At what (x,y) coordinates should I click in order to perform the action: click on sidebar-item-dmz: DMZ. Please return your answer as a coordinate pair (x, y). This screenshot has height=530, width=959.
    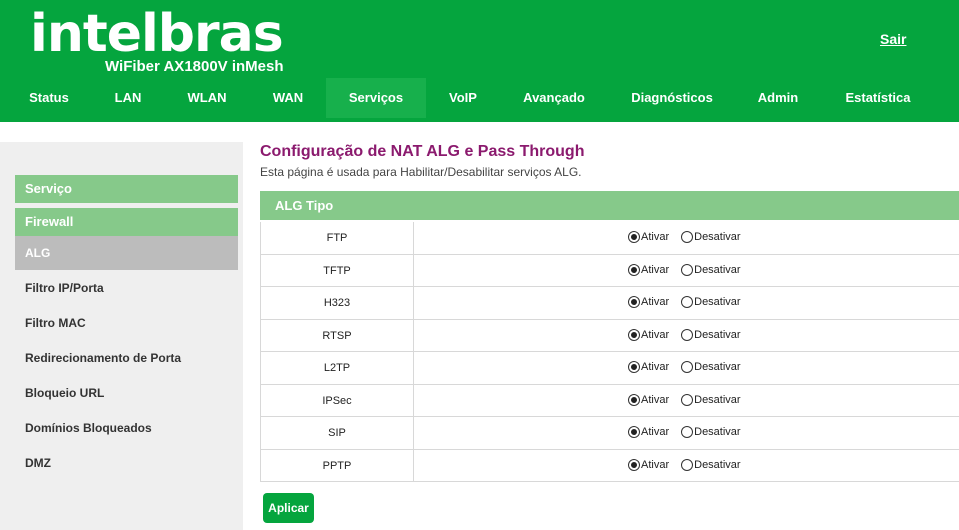
    Looking at the image, I should click on (126, 463).